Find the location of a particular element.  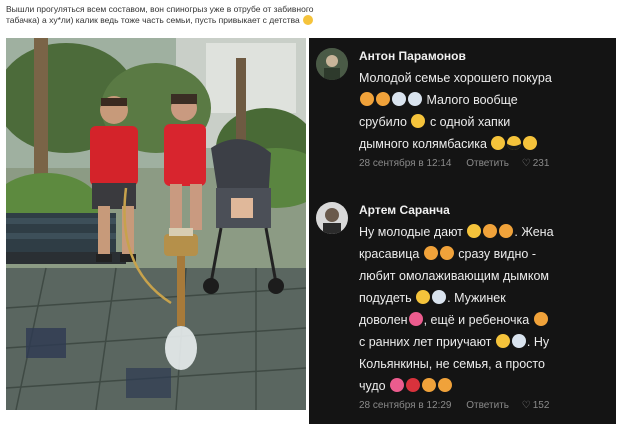

comment-text-line: Кольянкины, не семья, а просто is located at coordinates (452, 364).